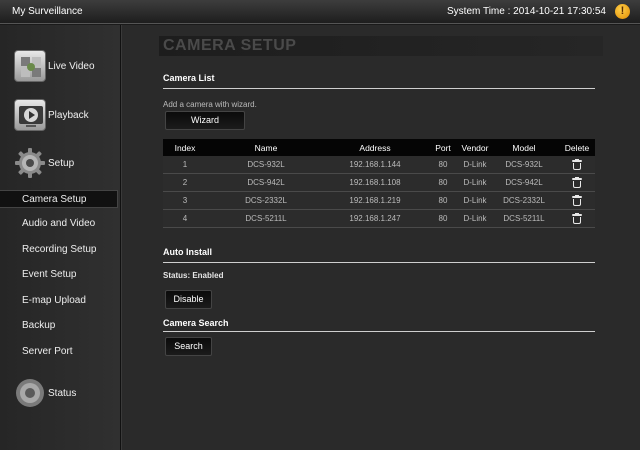 This screenshot has height=450, width=640. I want to click on gear-icon, so click(30, 163).